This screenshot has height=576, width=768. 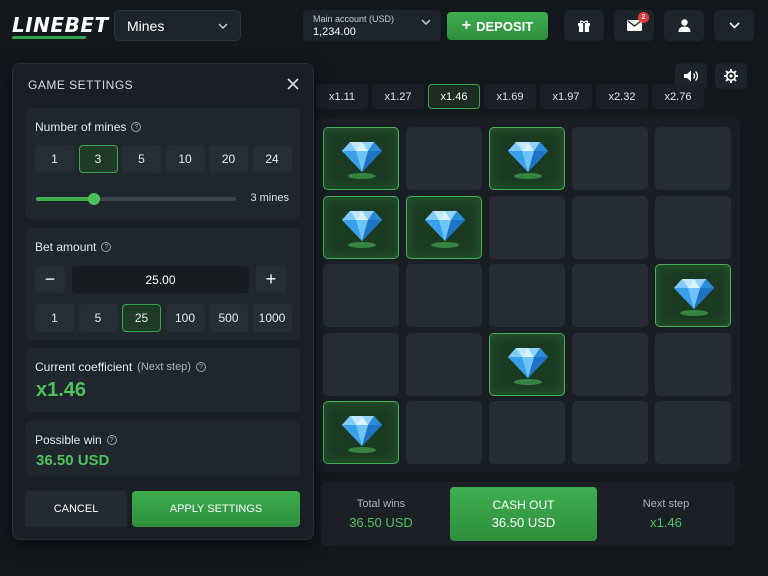 What do you see at coordinates (60, 25) in the screenshot?
I see `linebet-logo: LINEBET` at bounding box center [60, 25].